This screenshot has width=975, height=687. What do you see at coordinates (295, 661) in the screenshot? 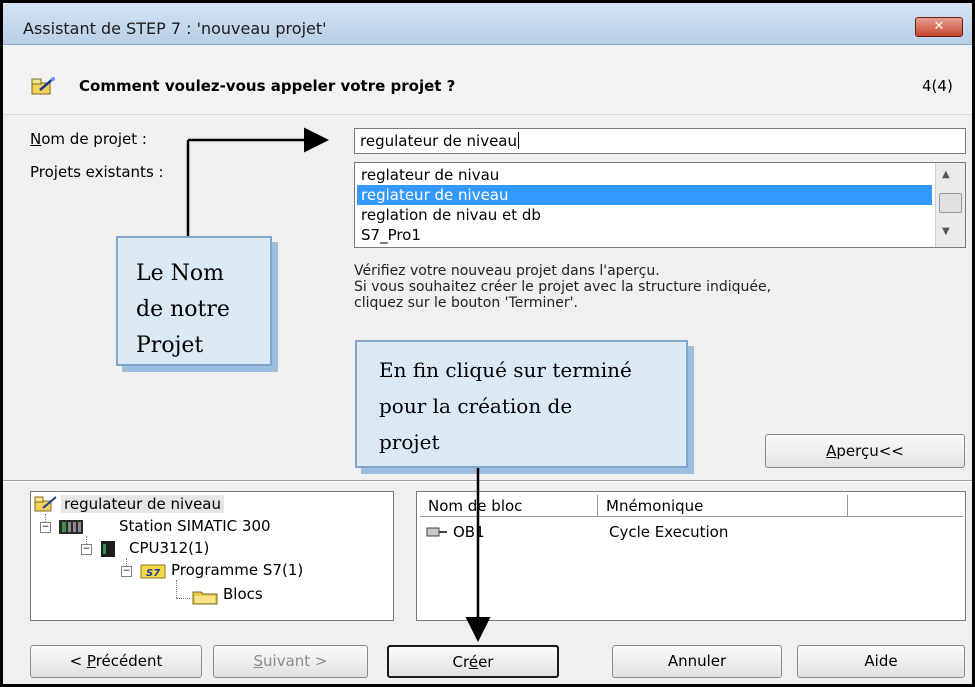
I see `next-label: uivant >` at bounding box center [295, 661].